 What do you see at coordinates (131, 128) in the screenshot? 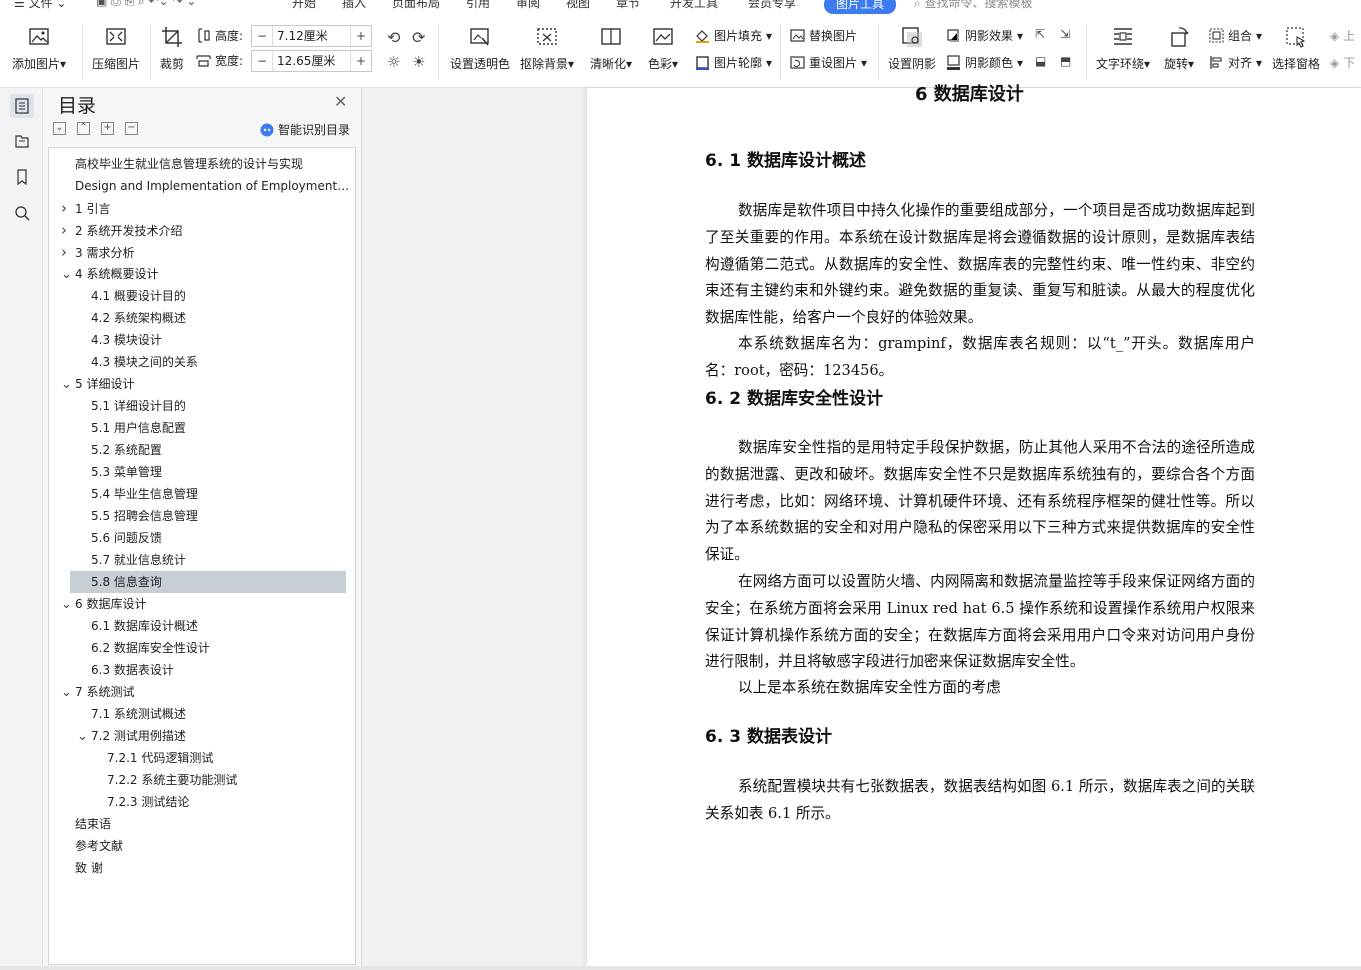
I see `remove-heading-icon: −` at bounding box center [131, 128].